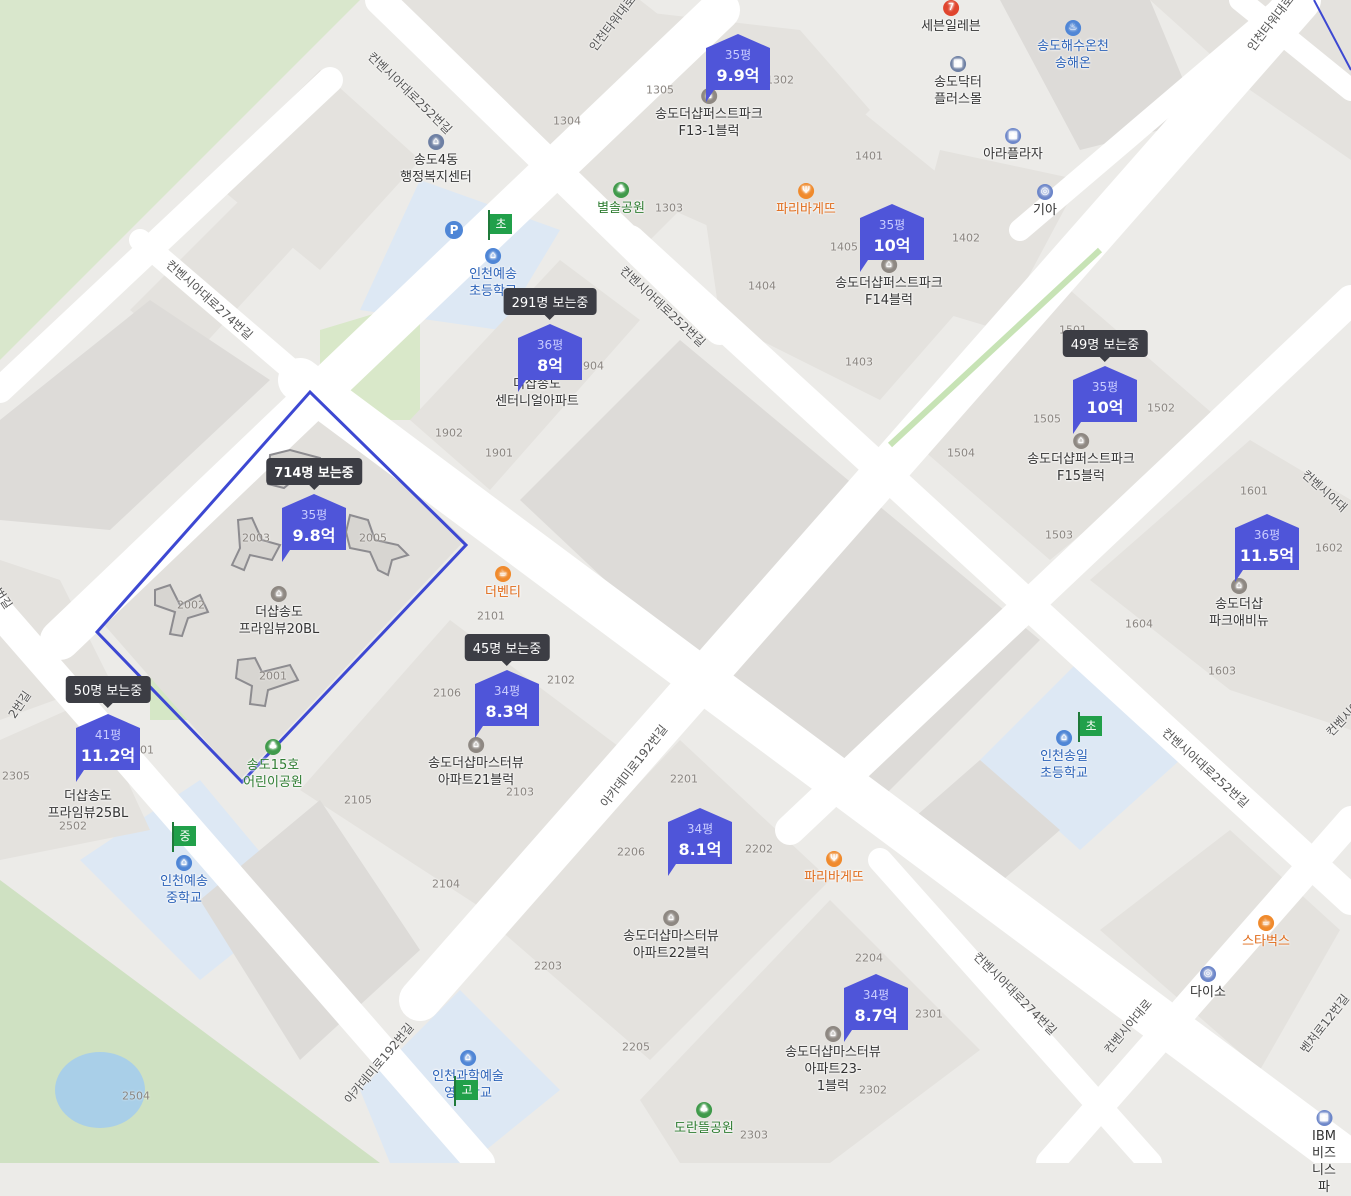 This screenshot has height=1196, width=1351. Describe the element at coordinates (958, 91) in the screenshot. I see `poi-label: 송도닥터 플러스몰` at that location.